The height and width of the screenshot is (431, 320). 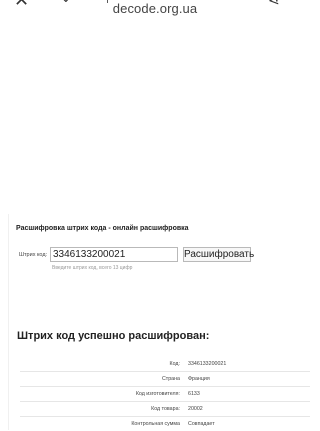 I want to click on result-heading: Штрих код успешно расшифрован:, so click(x=113, y=336).